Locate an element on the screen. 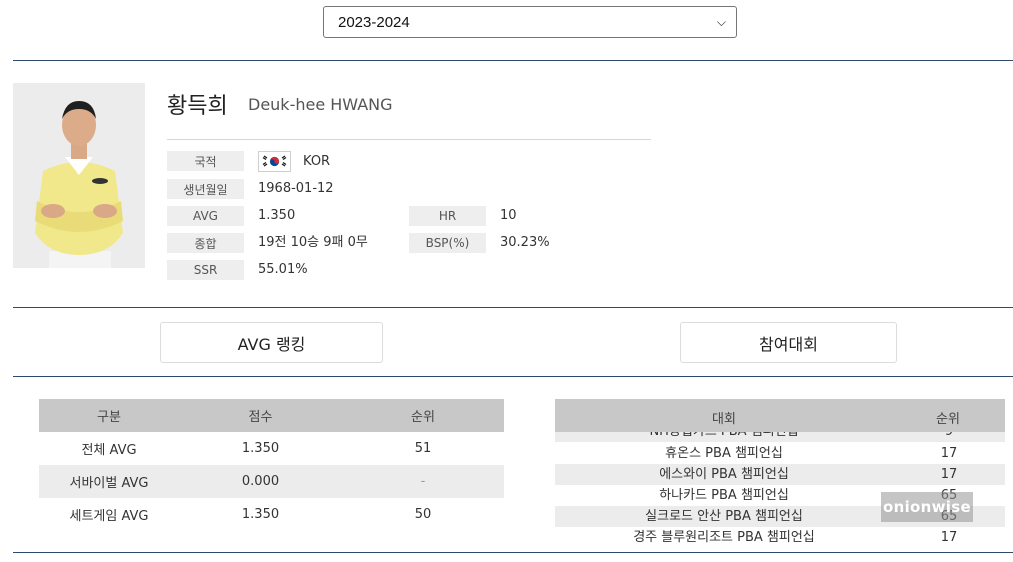 The image size is (1013, 562). list-item: 휴온스 PBA 챔피언십 17 is located at coordinates (780, 453).